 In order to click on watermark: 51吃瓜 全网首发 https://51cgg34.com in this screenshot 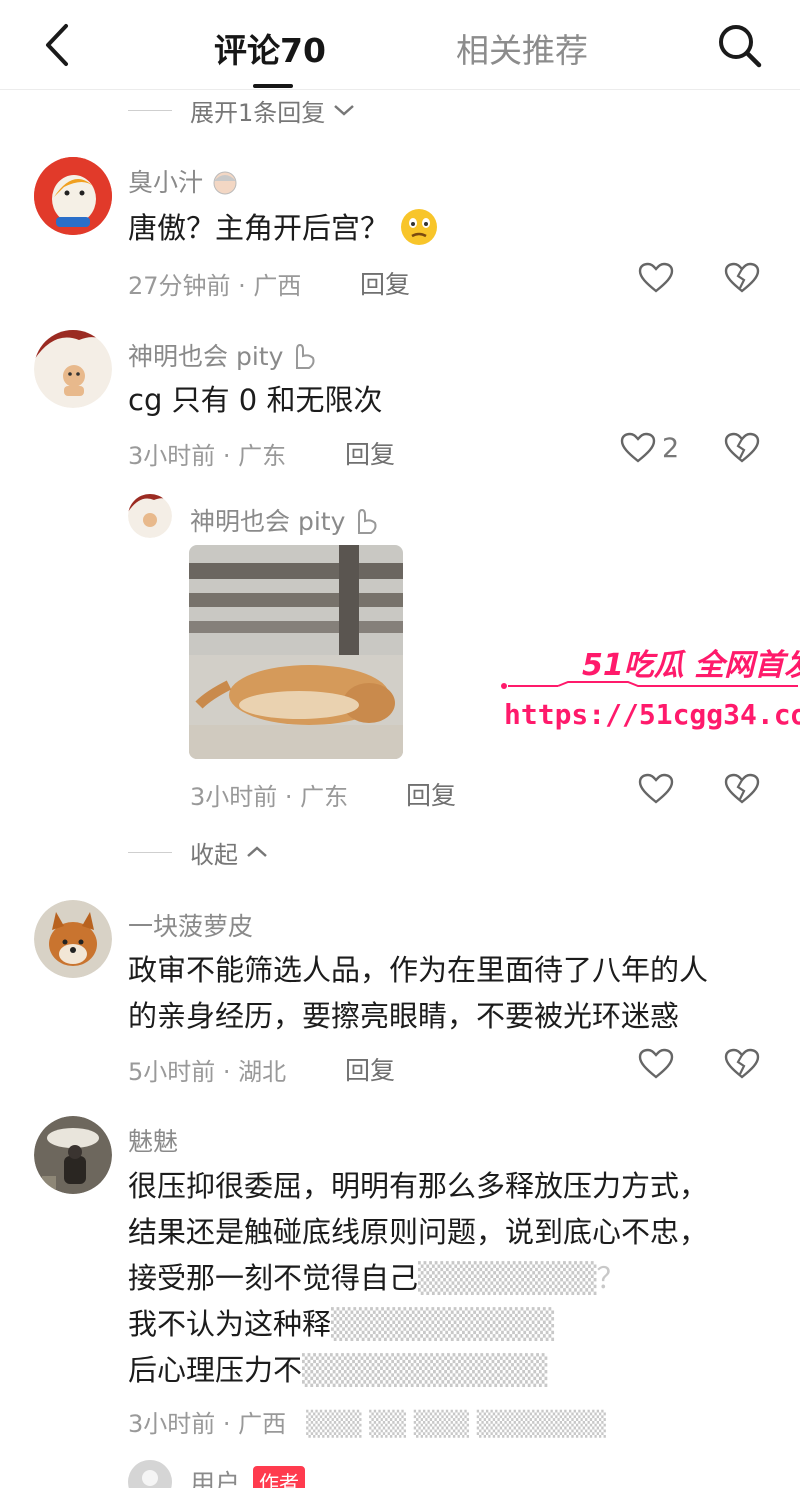, I will do `click(649, 685)`.